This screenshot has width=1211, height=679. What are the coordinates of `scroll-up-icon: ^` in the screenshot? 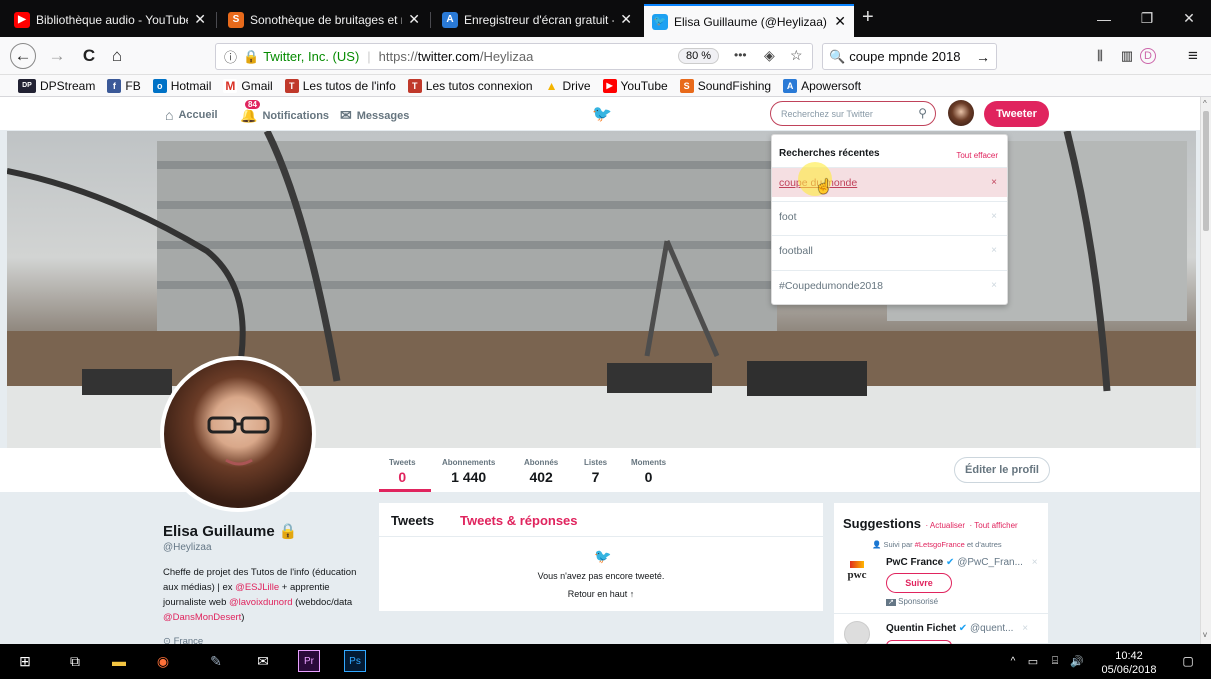 It's located at (1205, 103).